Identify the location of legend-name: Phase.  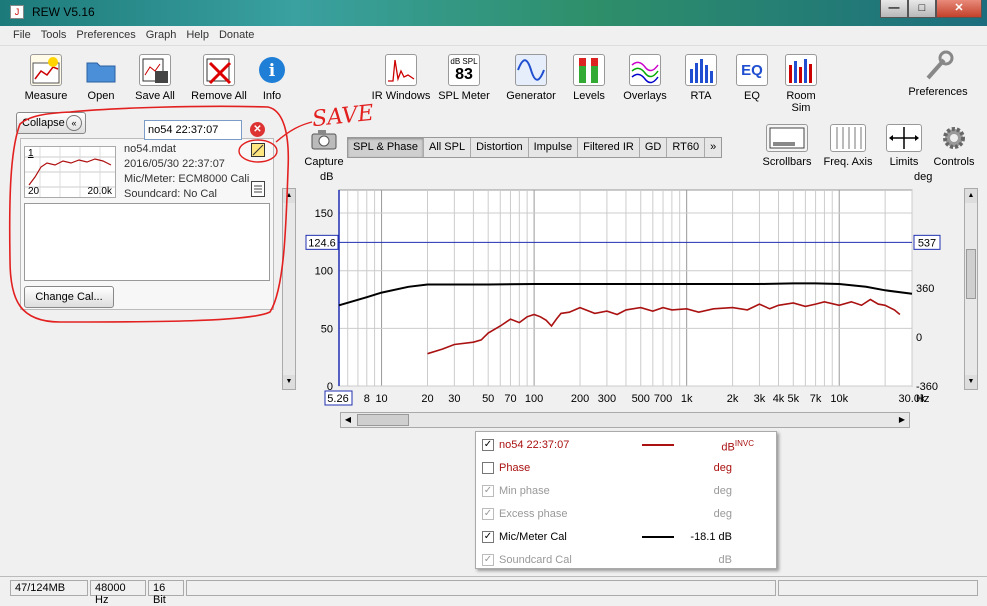
(515, 468).